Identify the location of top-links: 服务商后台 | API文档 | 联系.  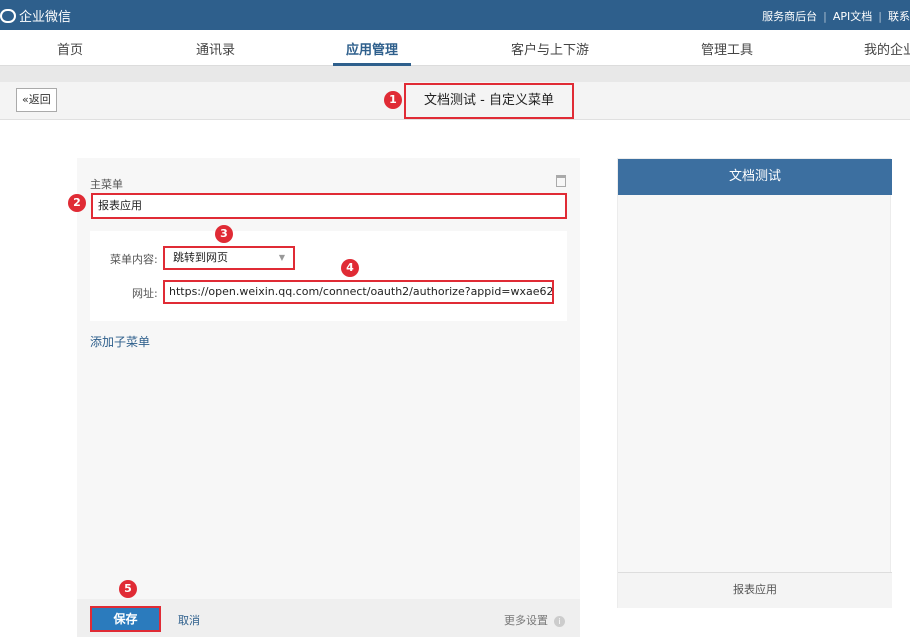
(836, 16).